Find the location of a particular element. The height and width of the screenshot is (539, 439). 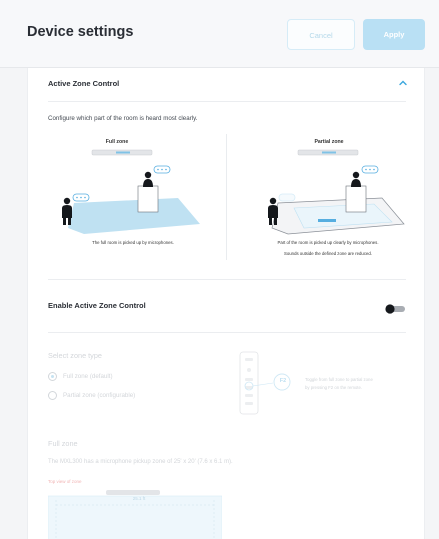

radio-label: Full zone (default) is located at coordinates (88, 376).